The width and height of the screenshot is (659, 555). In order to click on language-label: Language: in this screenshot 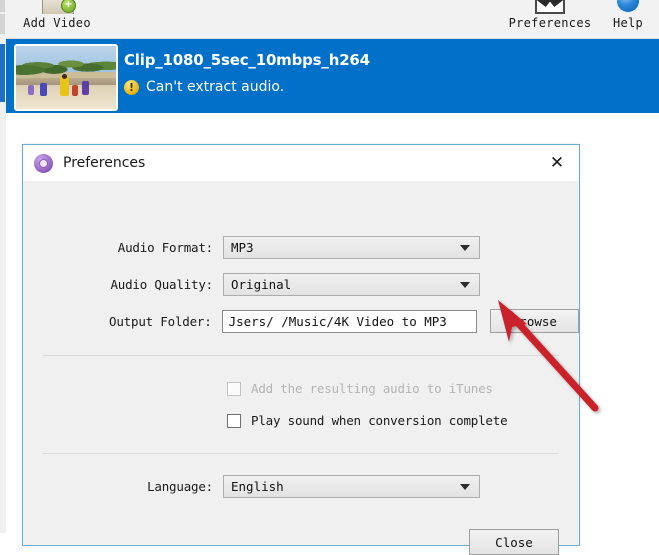, I will do `click(180, 486)`.